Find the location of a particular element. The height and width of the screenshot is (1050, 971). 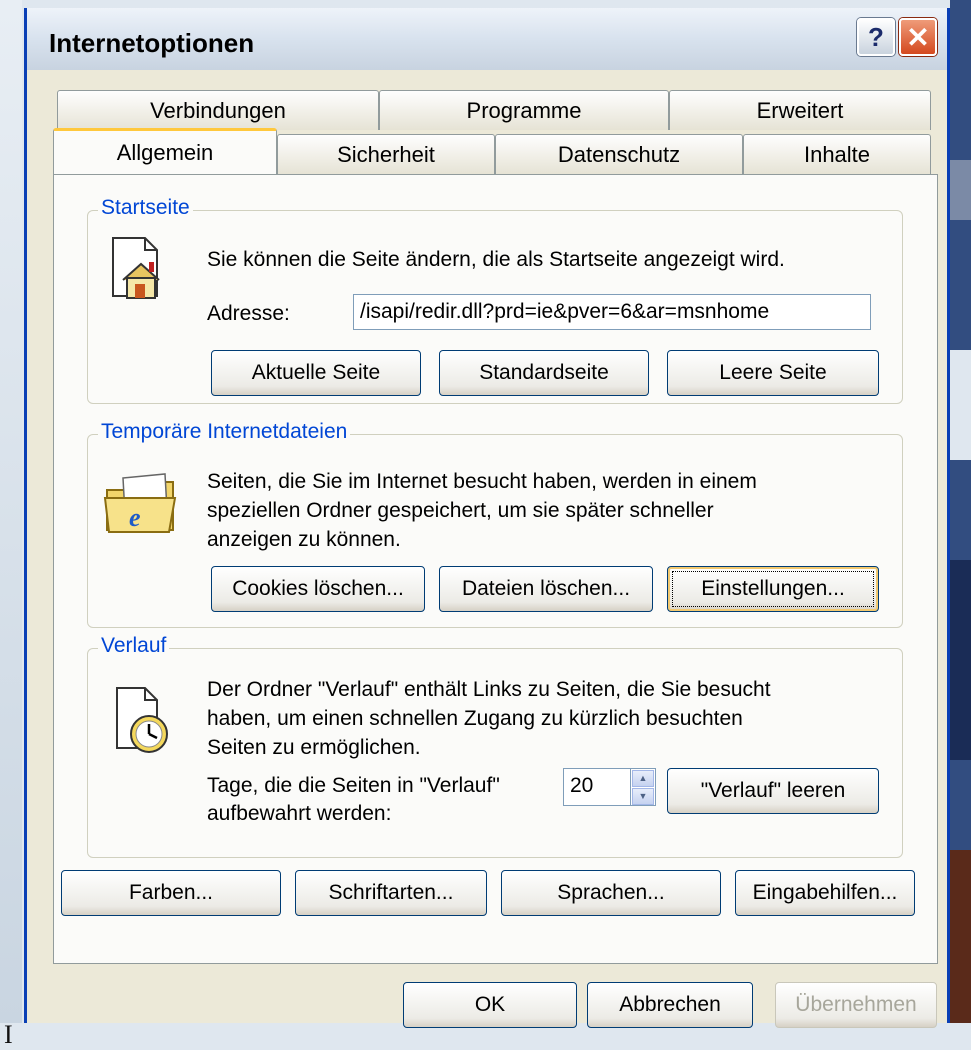

blank-page-button: Leere Seite is located at coordinates (773, 373).